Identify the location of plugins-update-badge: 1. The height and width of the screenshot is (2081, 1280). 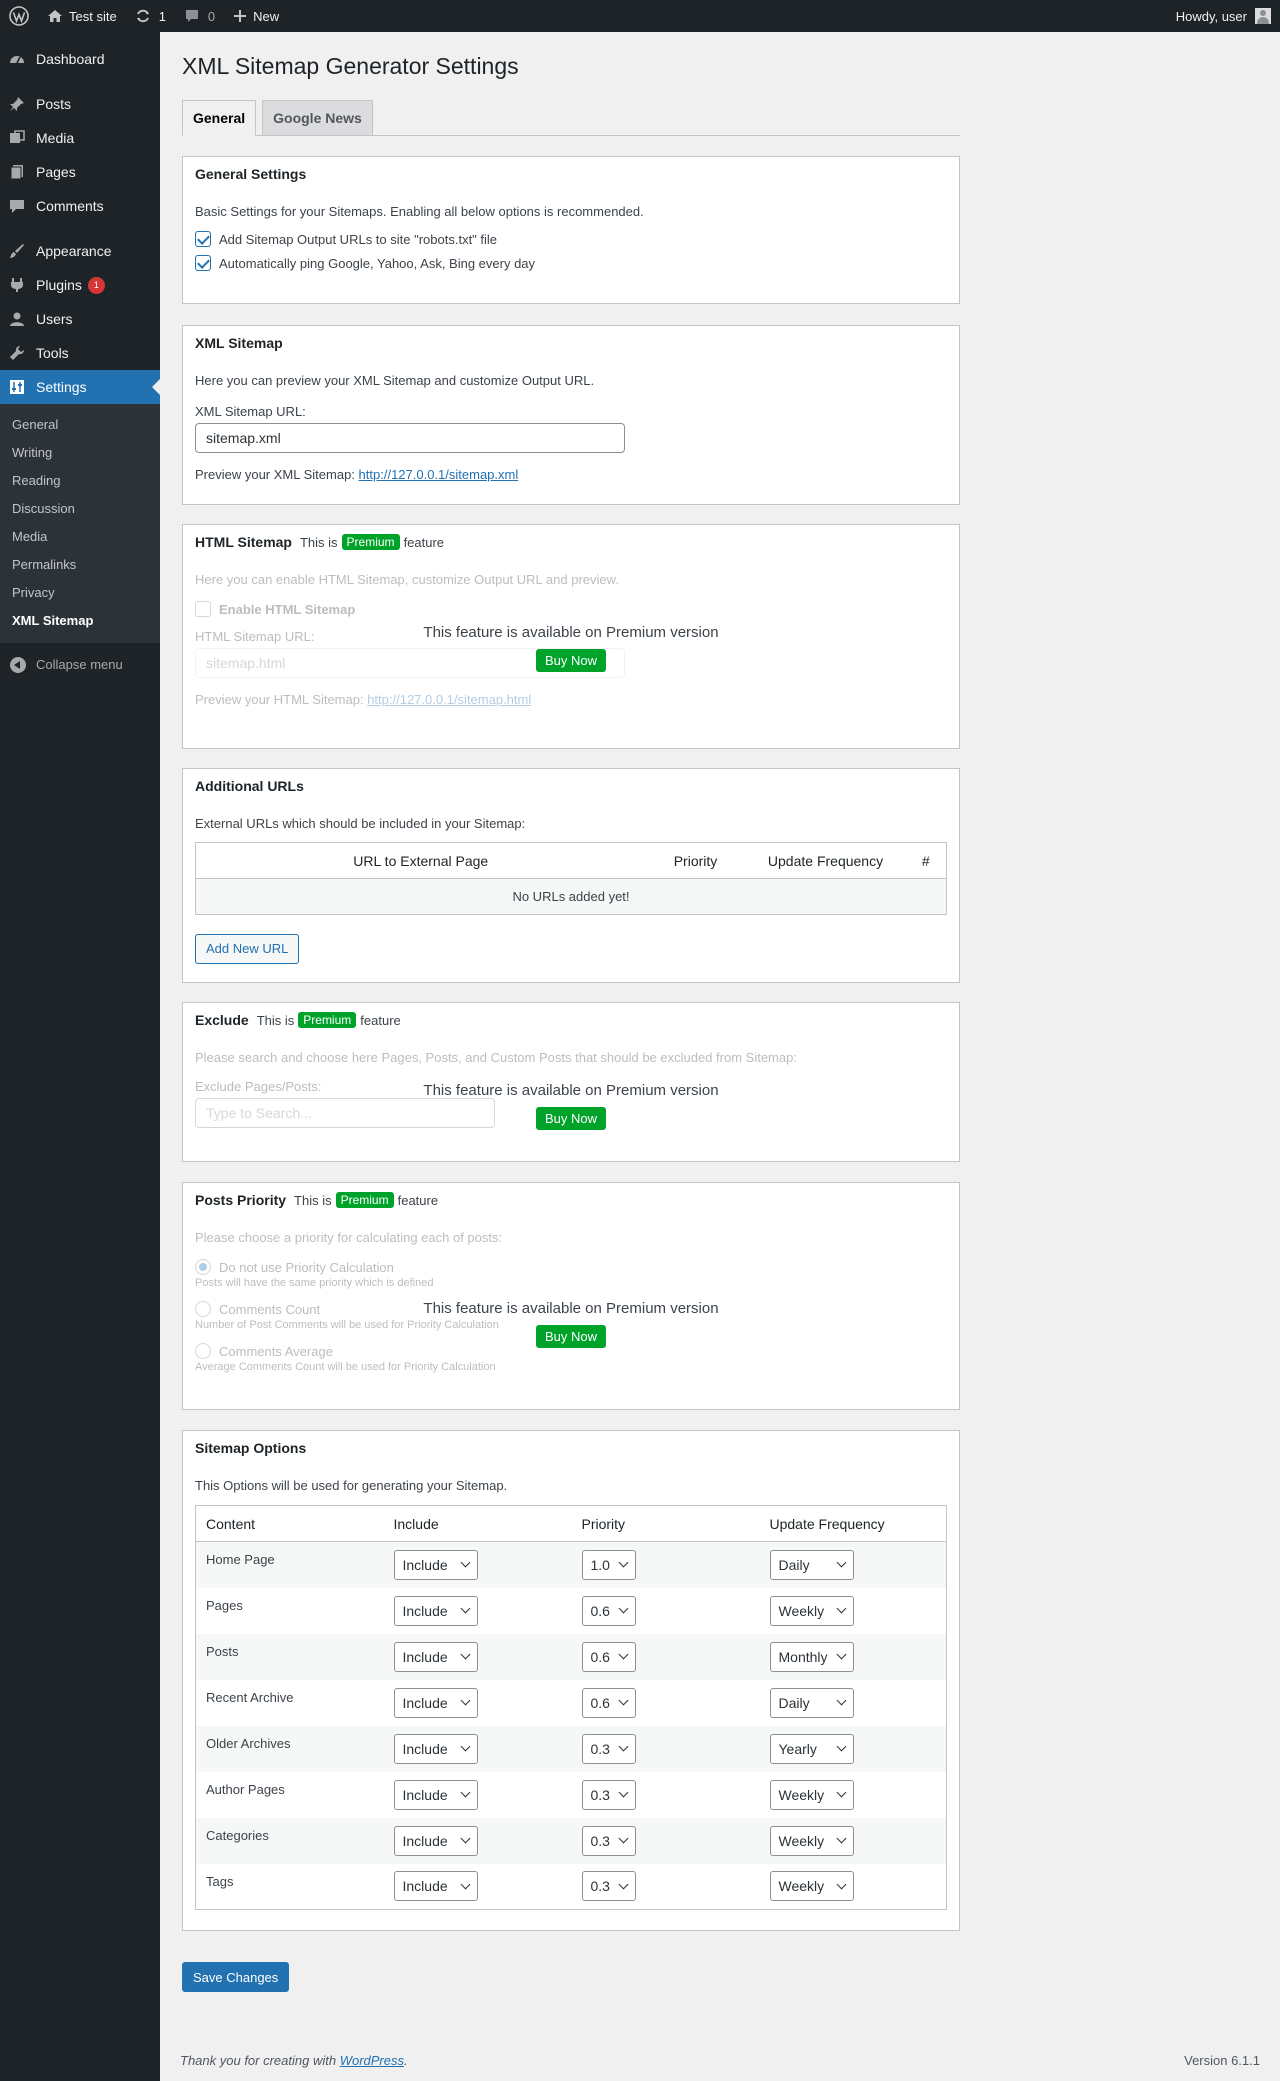
(96, 285).